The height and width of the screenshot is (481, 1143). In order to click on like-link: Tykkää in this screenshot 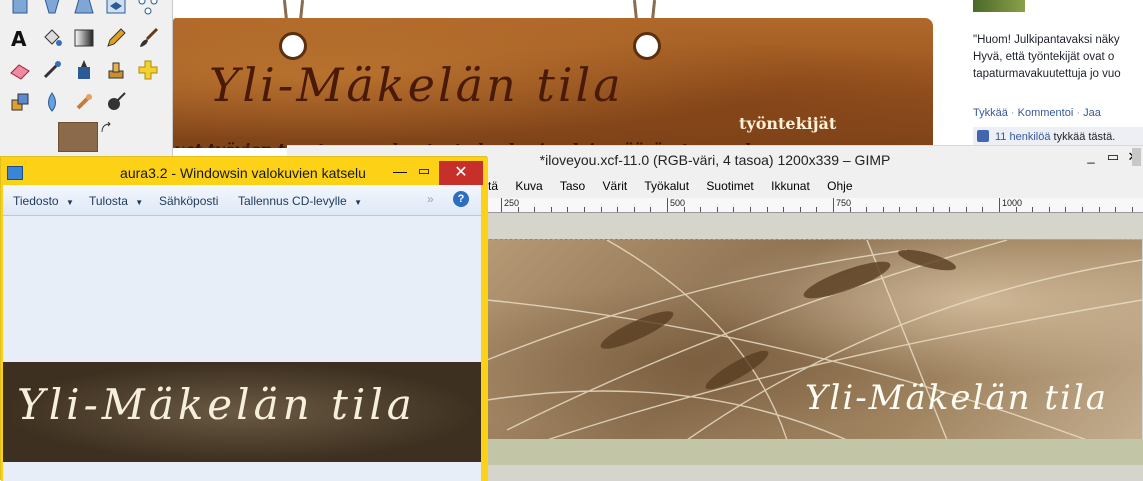, I will do `click(990, 113)`.